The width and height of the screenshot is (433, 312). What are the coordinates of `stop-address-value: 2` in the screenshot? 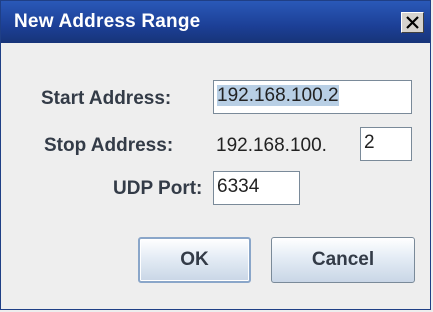 It's located at (369, 142).